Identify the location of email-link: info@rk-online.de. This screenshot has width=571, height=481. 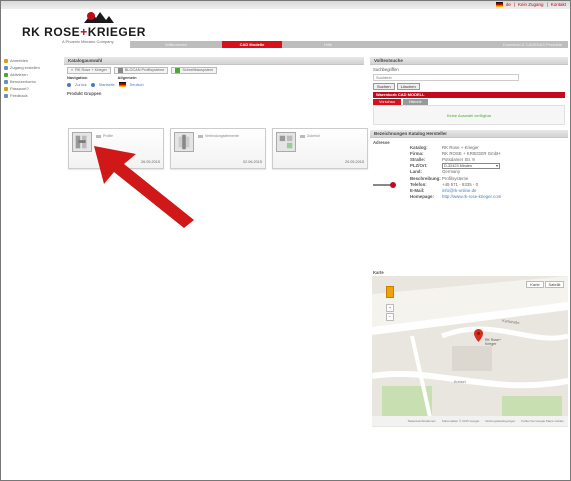
(459, 190).